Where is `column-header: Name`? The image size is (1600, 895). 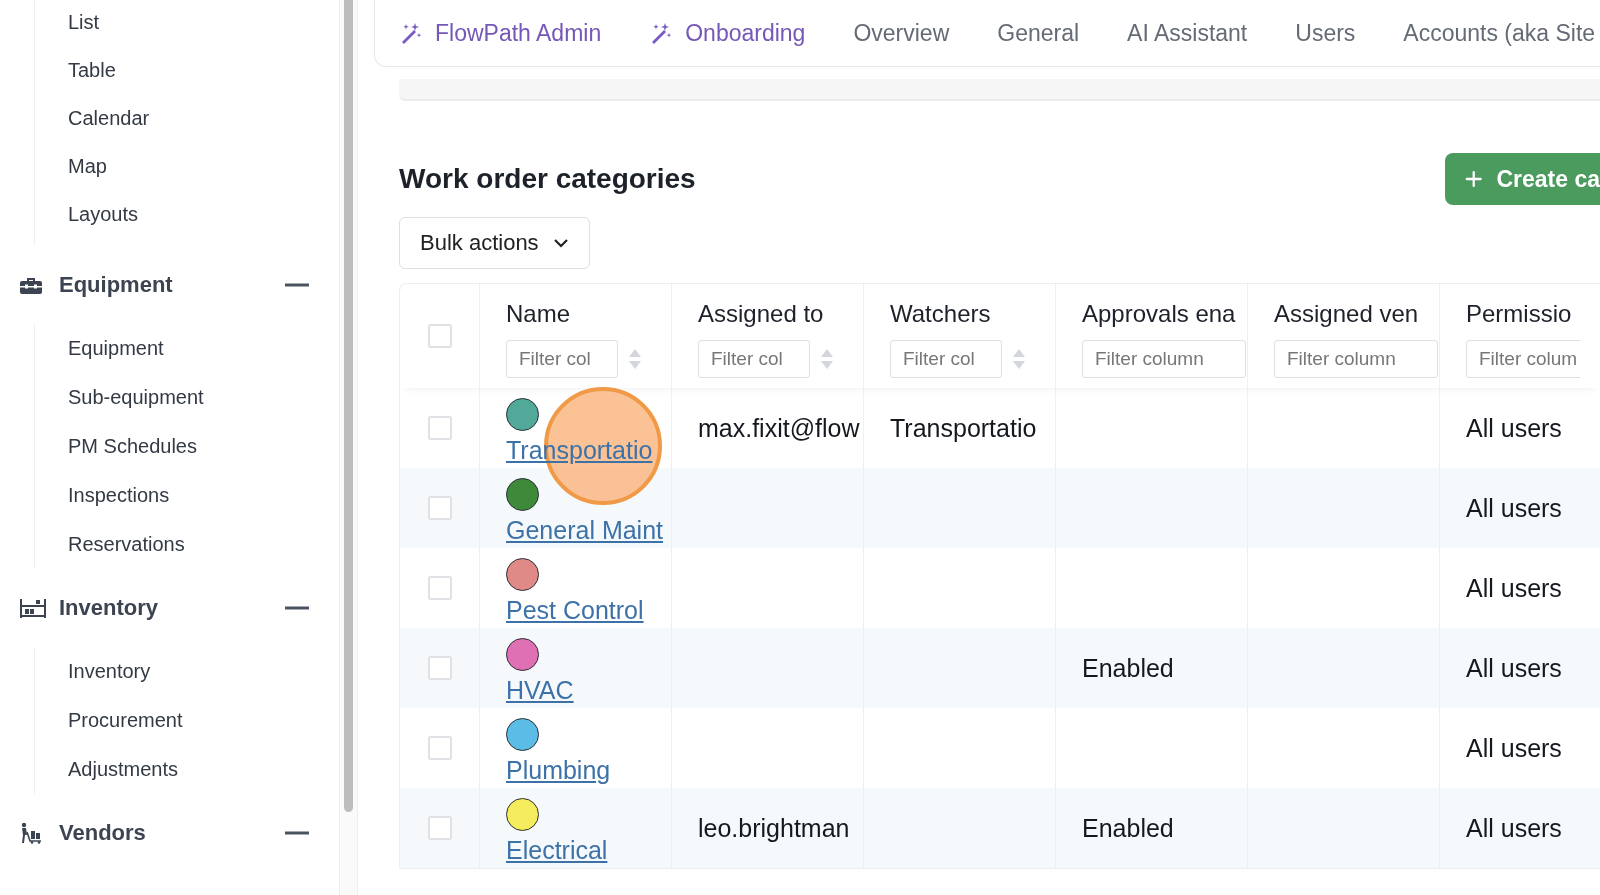
column-header: Name is located at coordinates (588, 315).